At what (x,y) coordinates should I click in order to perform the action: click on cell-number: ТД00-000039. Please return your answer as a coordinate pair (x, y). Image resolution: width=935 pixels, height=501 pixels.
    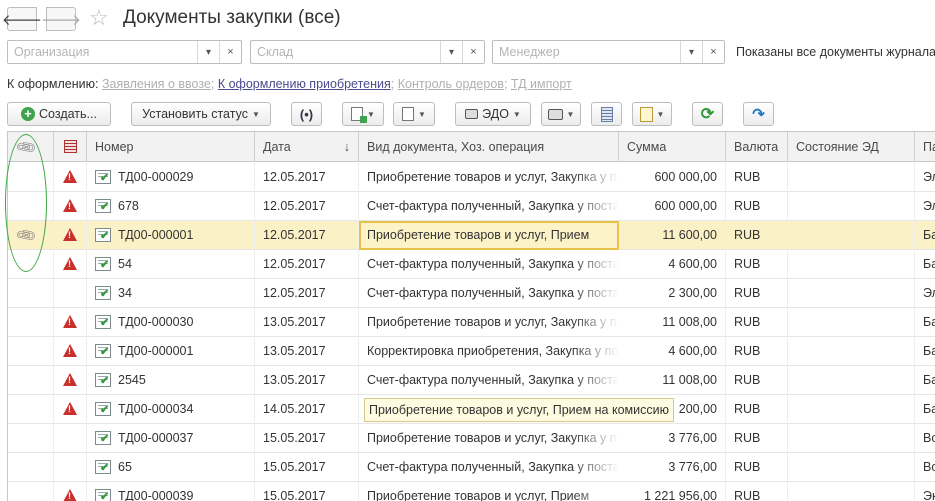
    Looking at the image, I should click on (171, 491).